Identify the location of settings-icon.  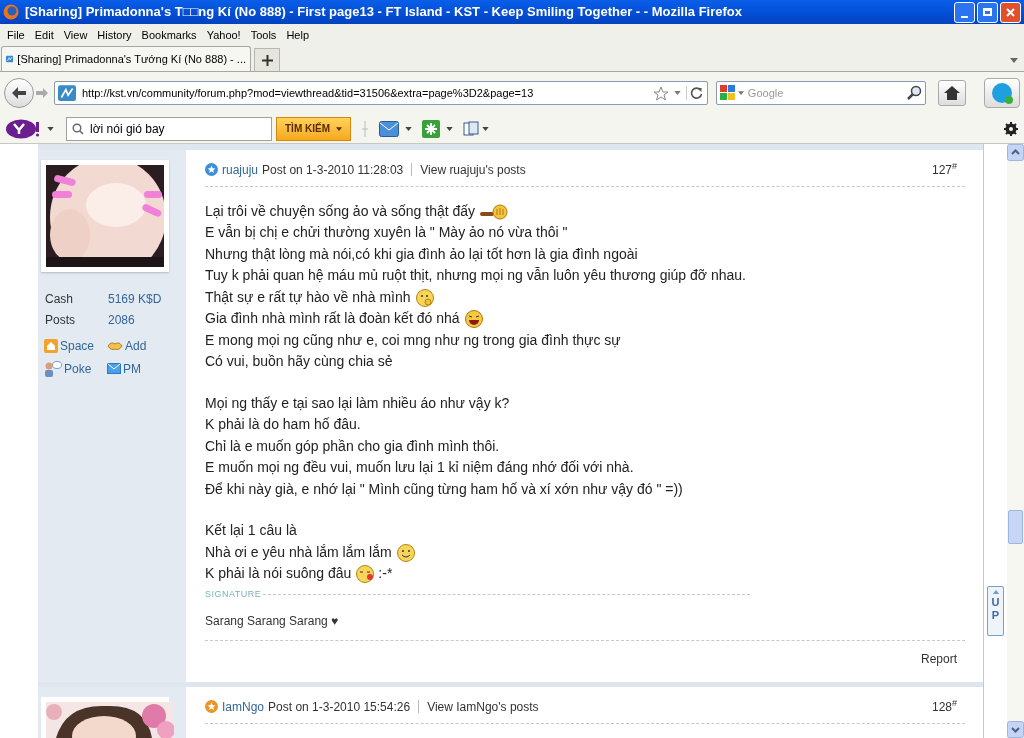
(1011, 128).